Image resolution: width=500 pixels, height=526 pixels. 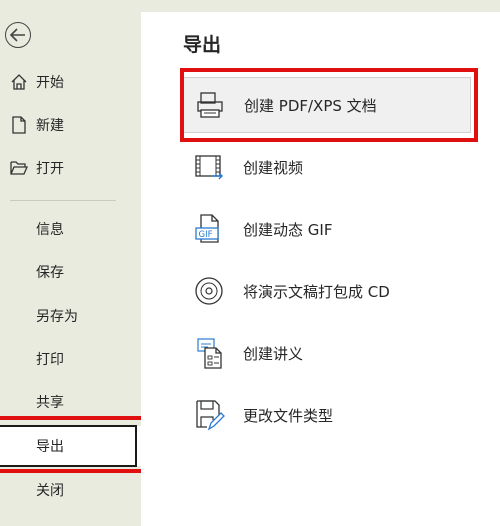 What do you see at coordinates (288, 415) in the screenshot?
I see `export-option-label: 更改文件类型` at bounding box center [288, 415].